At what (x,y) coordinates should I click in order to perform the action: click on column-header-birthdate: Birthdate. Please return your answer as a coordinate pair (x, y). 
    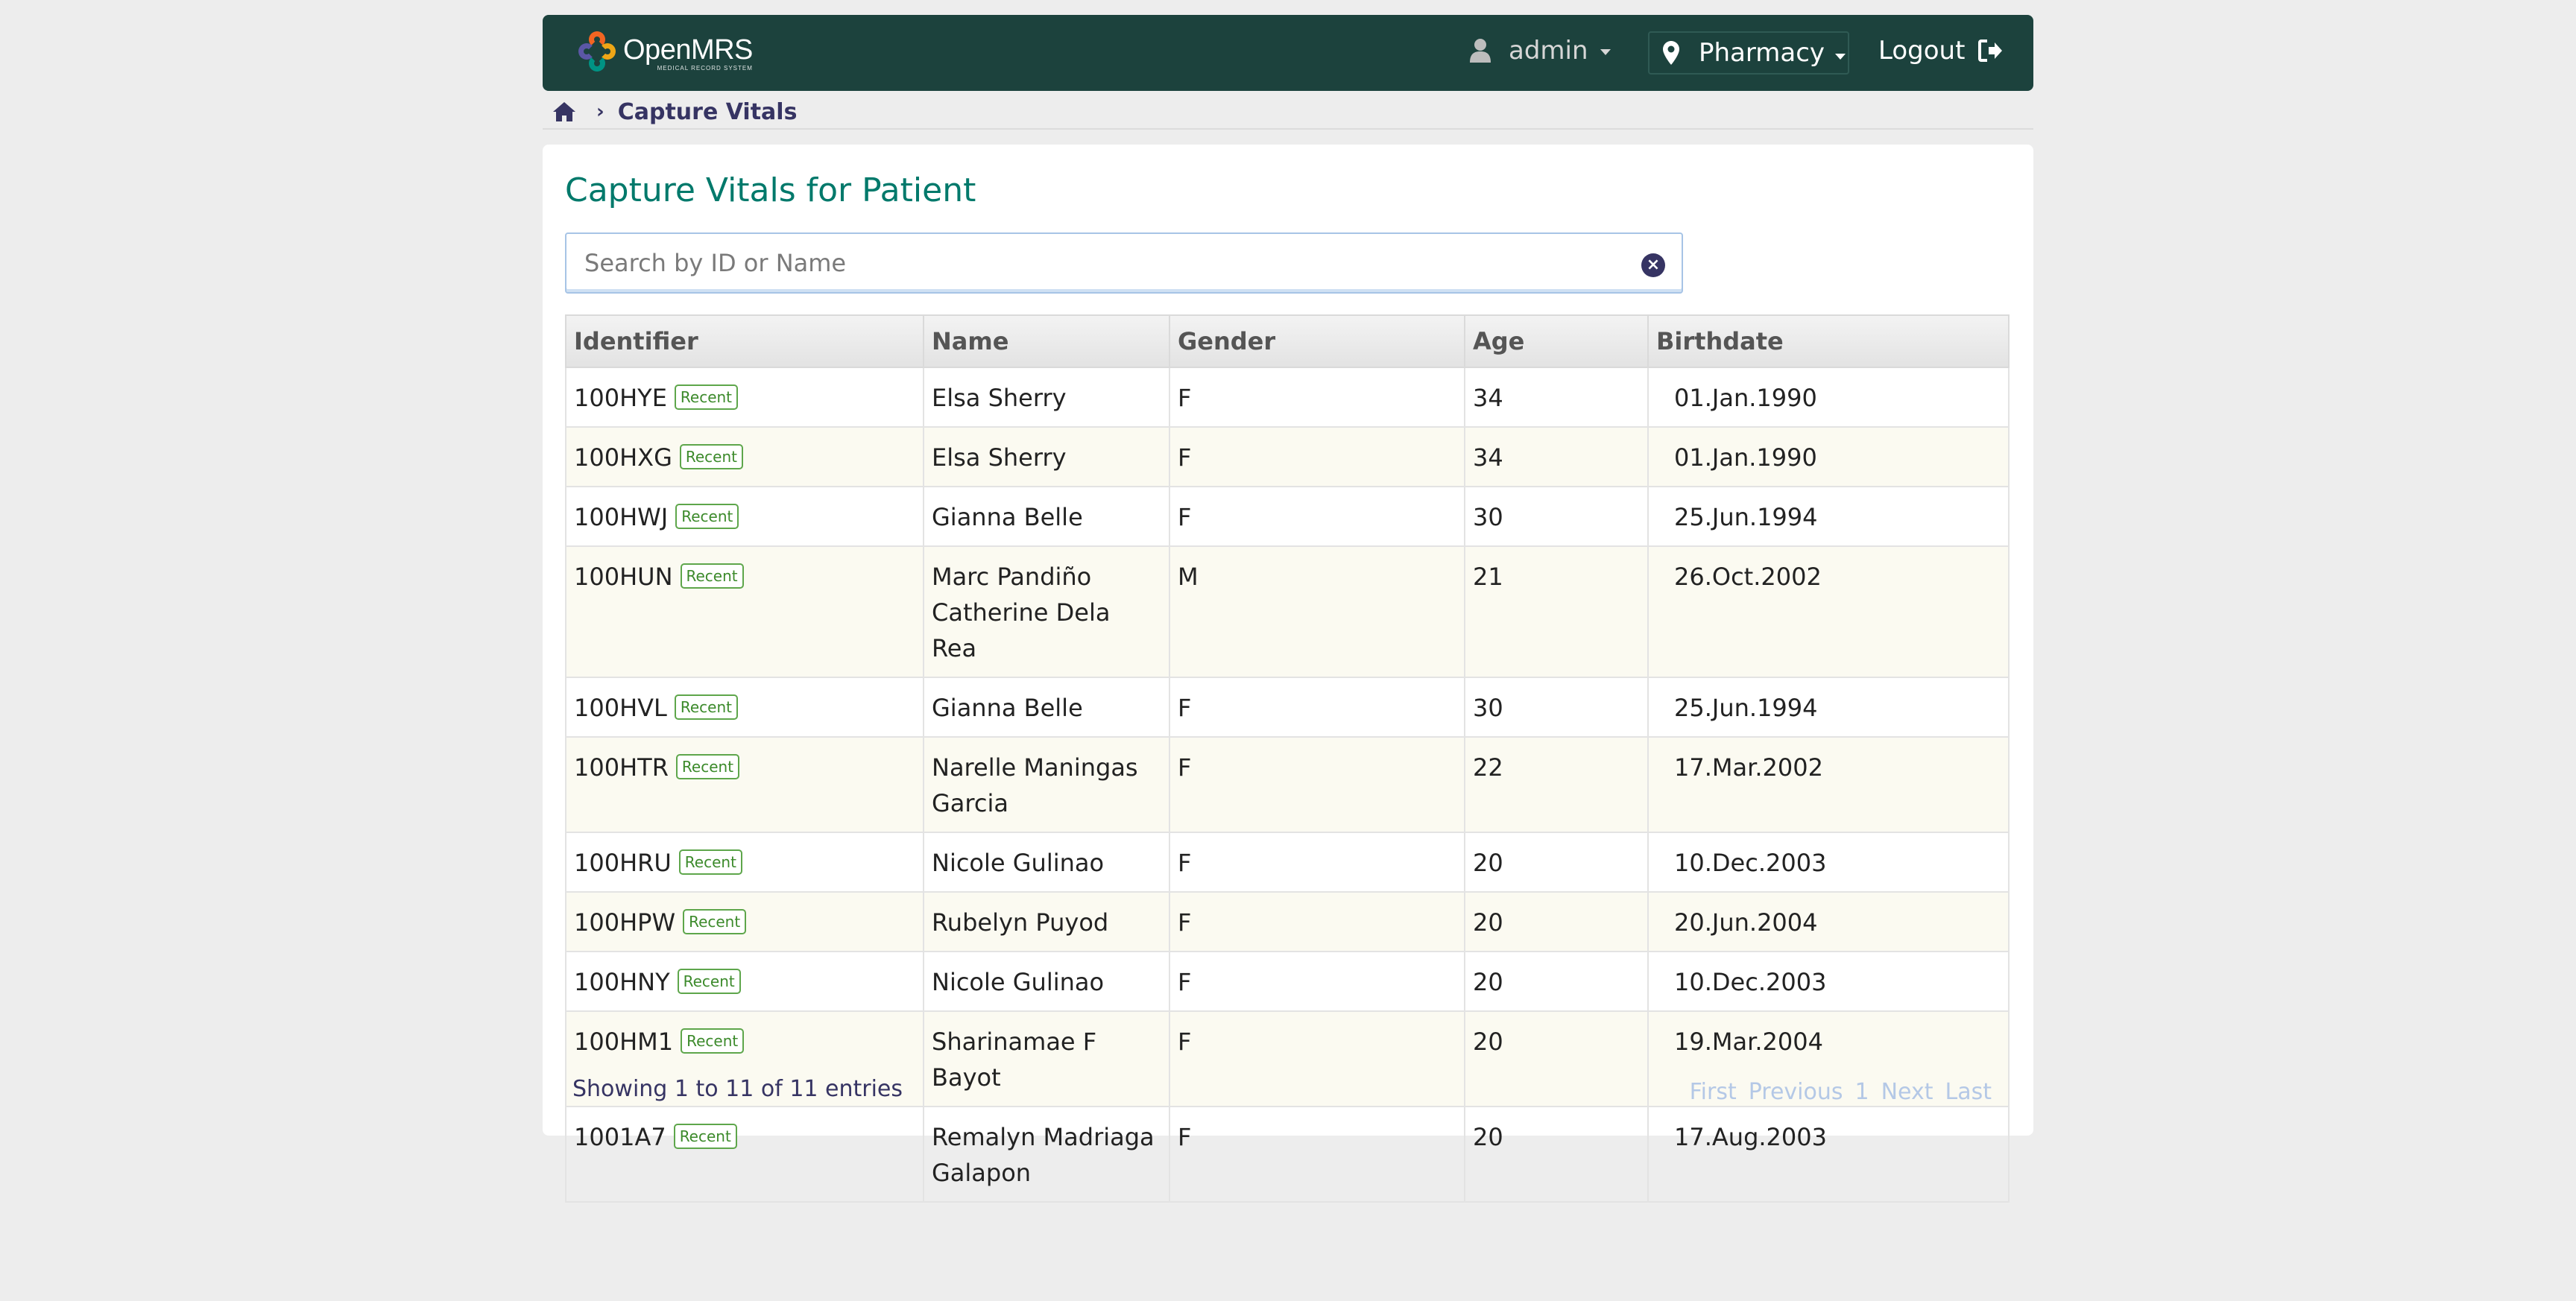
    Looking at the image, I should click on (1828, 341).